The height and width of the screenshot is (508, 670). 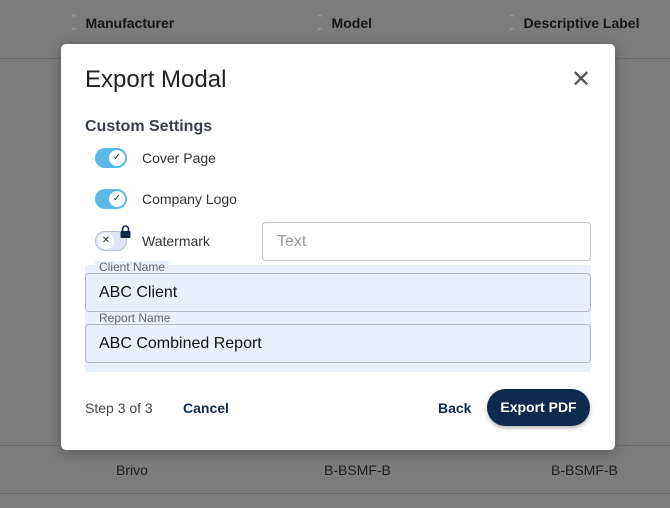 What do you see at coordinates (426, 241) in the screenshot?
I see `watermark-text-input: Text` at bounding box center [426, 241].